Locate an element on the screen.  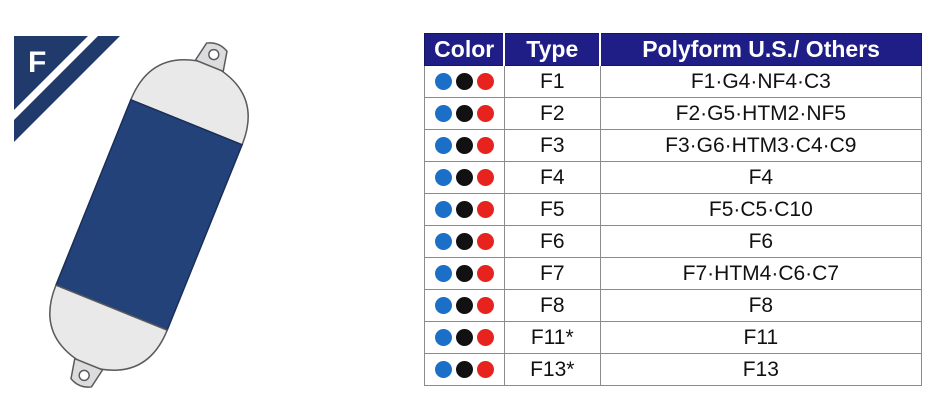
table-row: F7 F7·HTM4·C6·C7 is located at coordinates (673, 273).